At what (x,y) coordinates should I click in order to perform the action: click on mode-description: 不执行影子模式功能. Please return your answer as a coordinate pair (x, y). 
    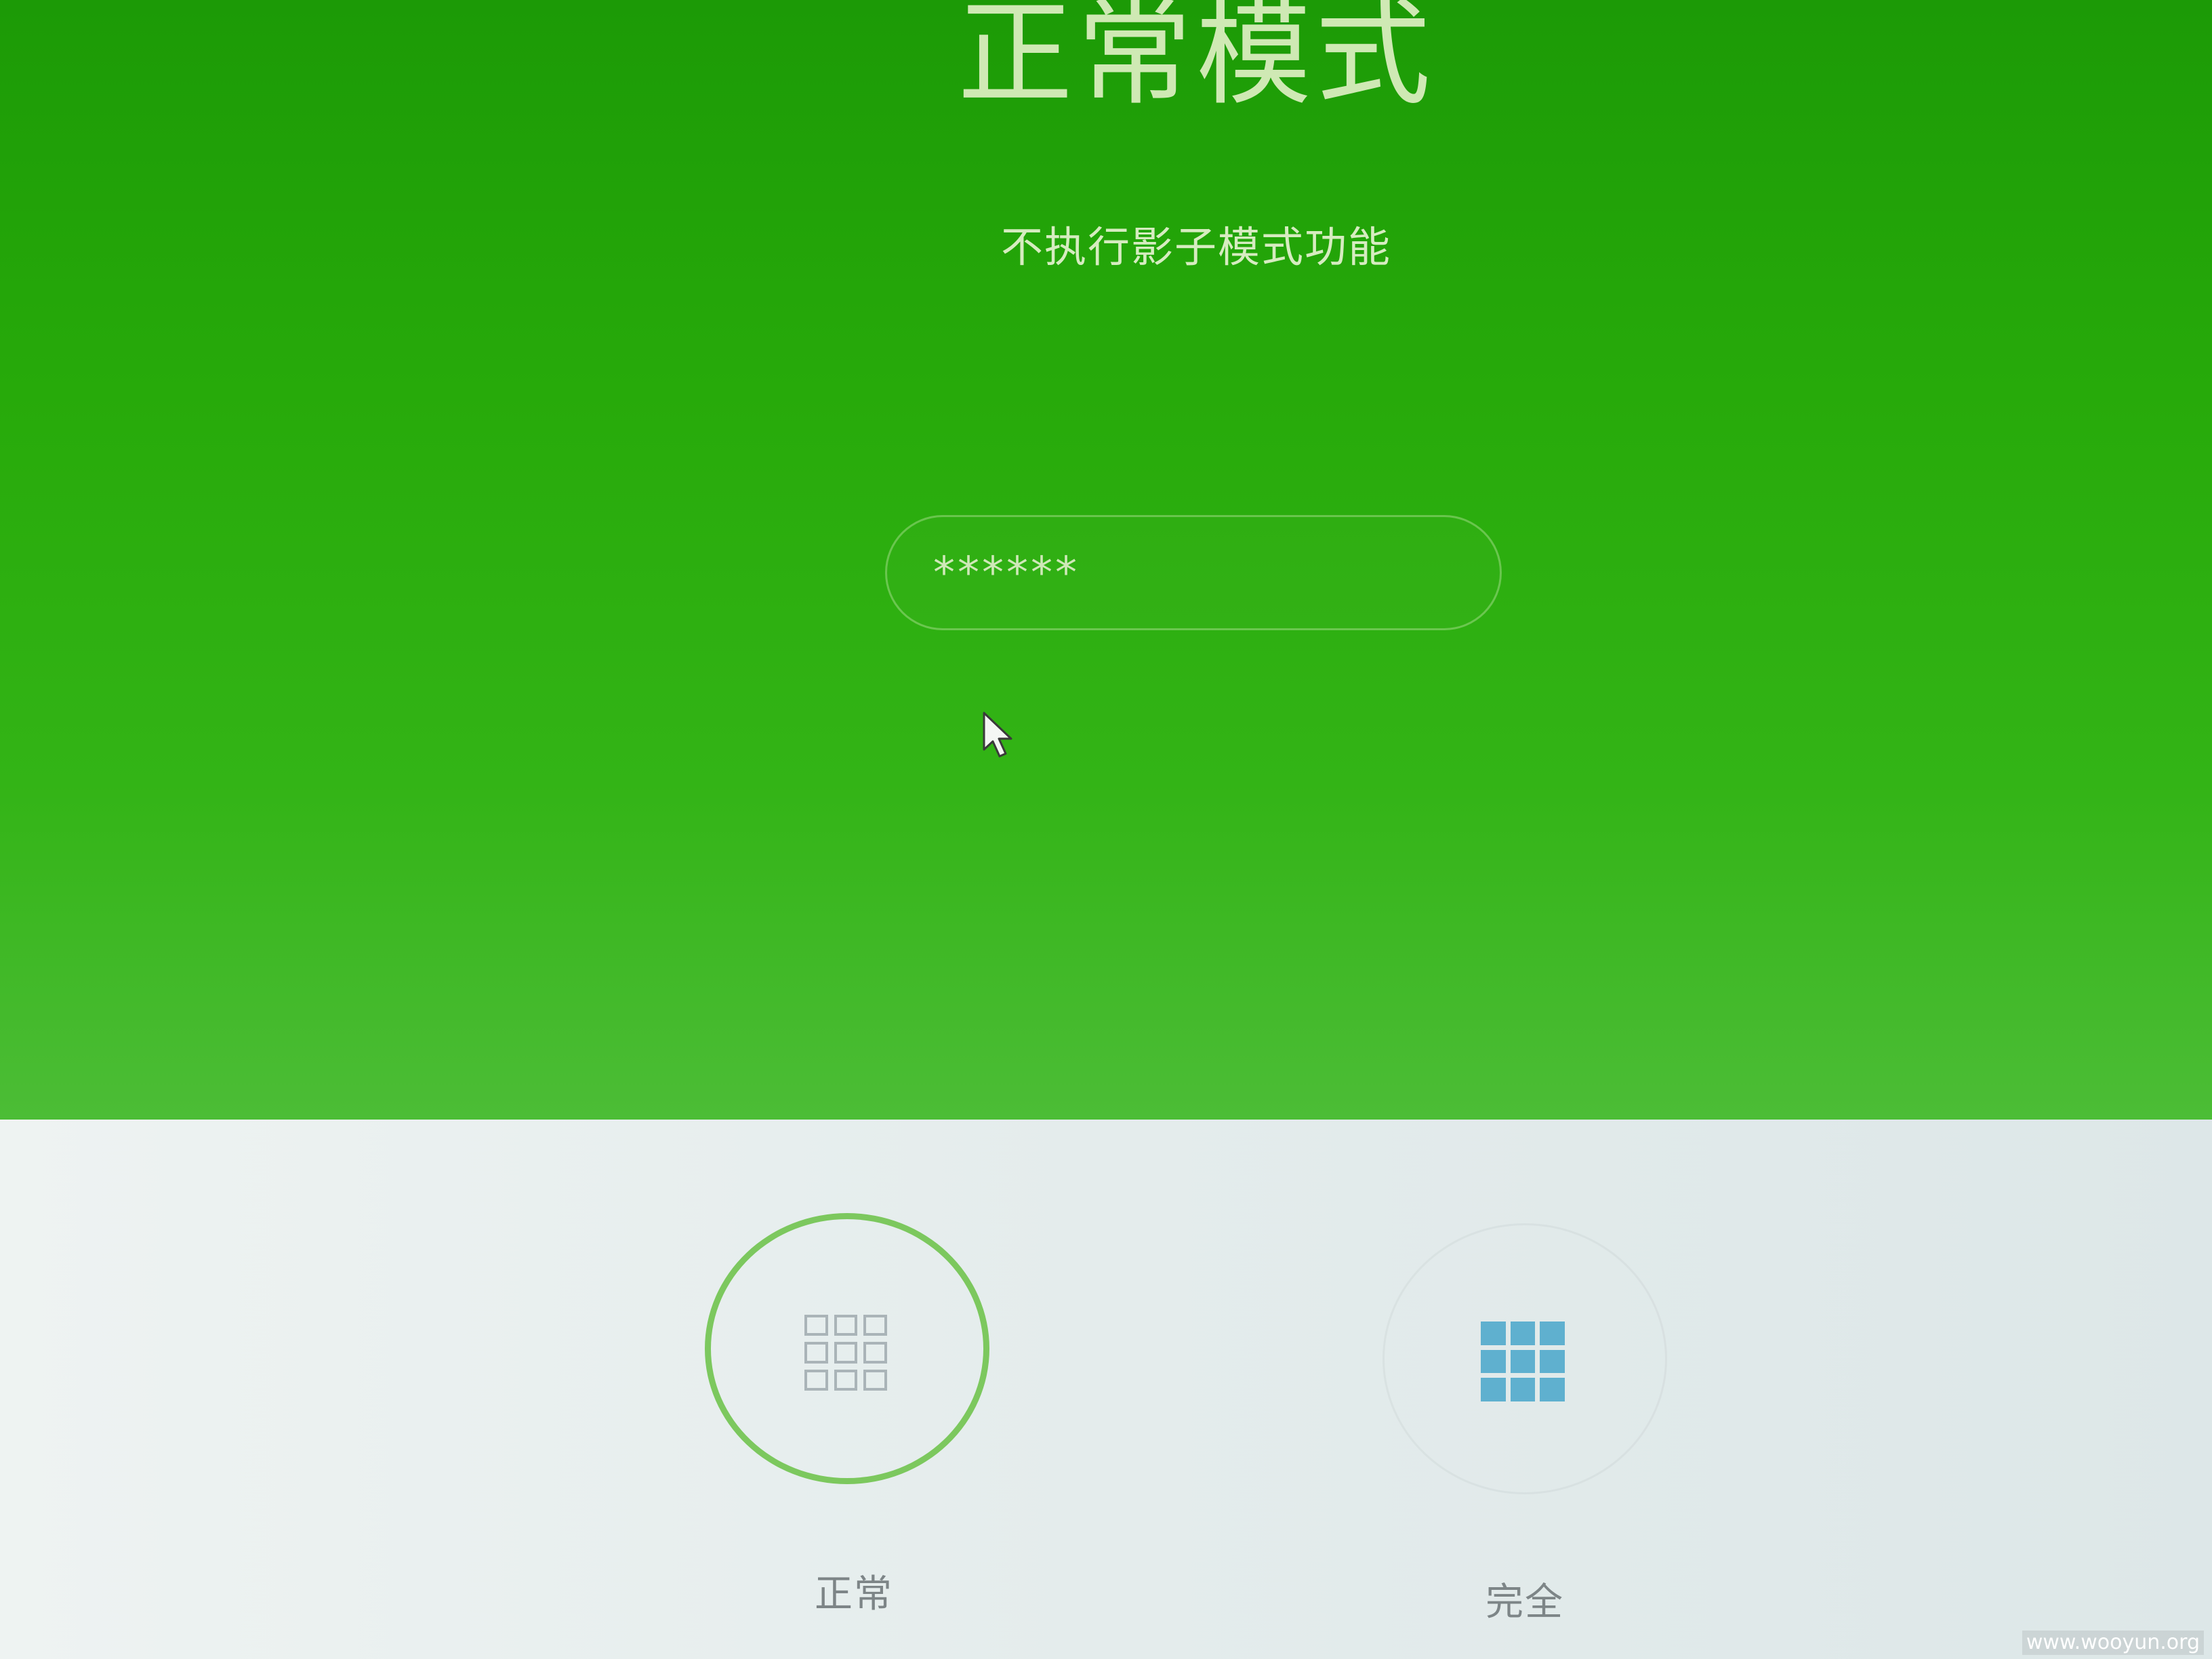
    Looking at the image, I should click on (1196, 247).